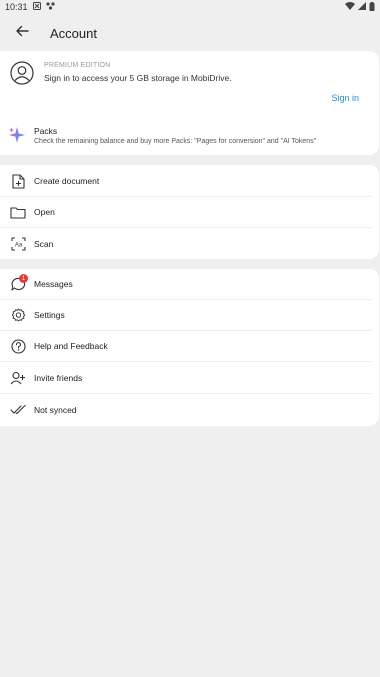  Describe the element at coordinates (190, 33) in the screenshot. I see `app-bar: Account` at that location.